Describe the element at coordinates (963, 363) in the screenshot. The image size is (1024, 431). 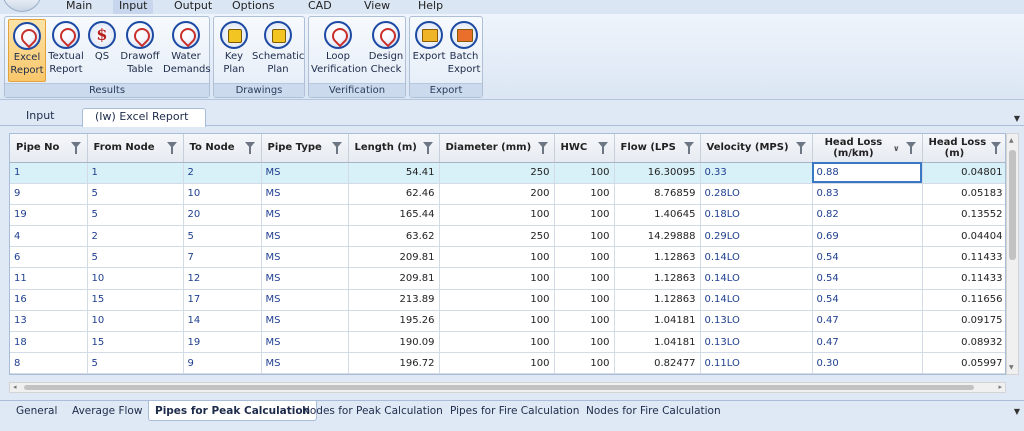
I see `cell-head-loss-m: 0.05997` at that location.